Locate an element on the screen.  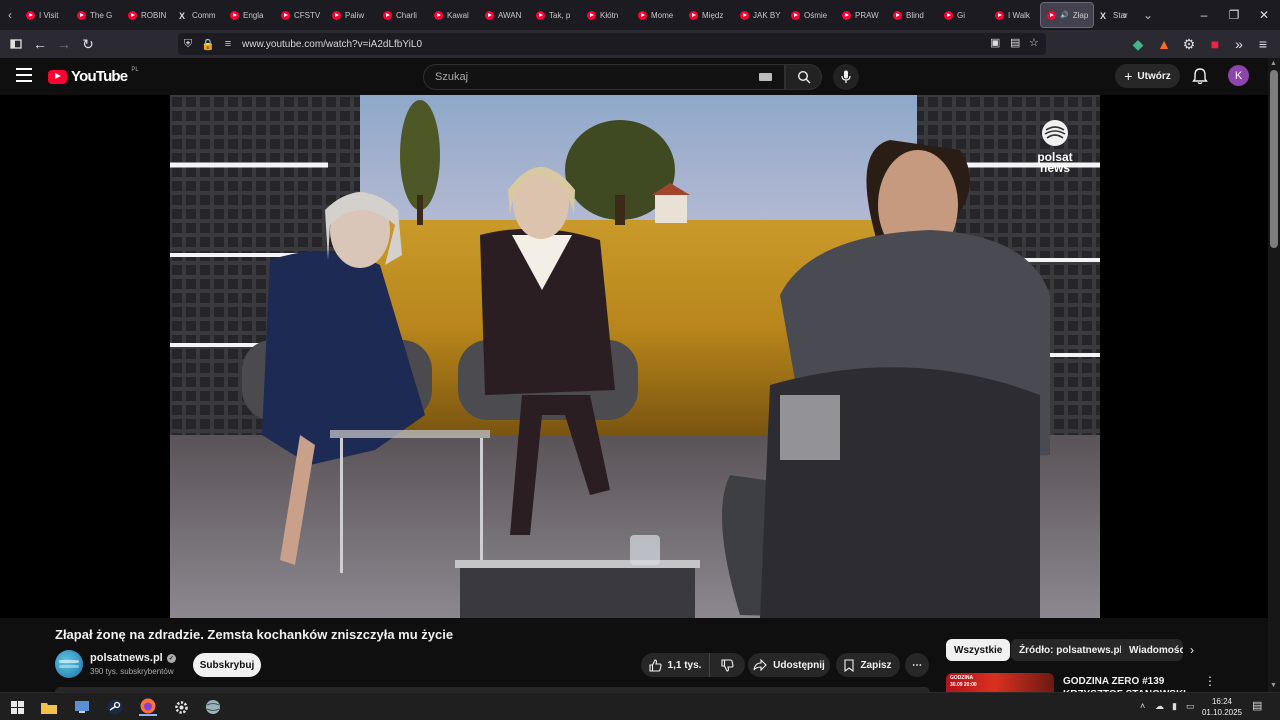
recommendation-title: GODZINA ZERO #139 KRZYSZTOF STANOWSKI is located at coordinates (1128, 683).